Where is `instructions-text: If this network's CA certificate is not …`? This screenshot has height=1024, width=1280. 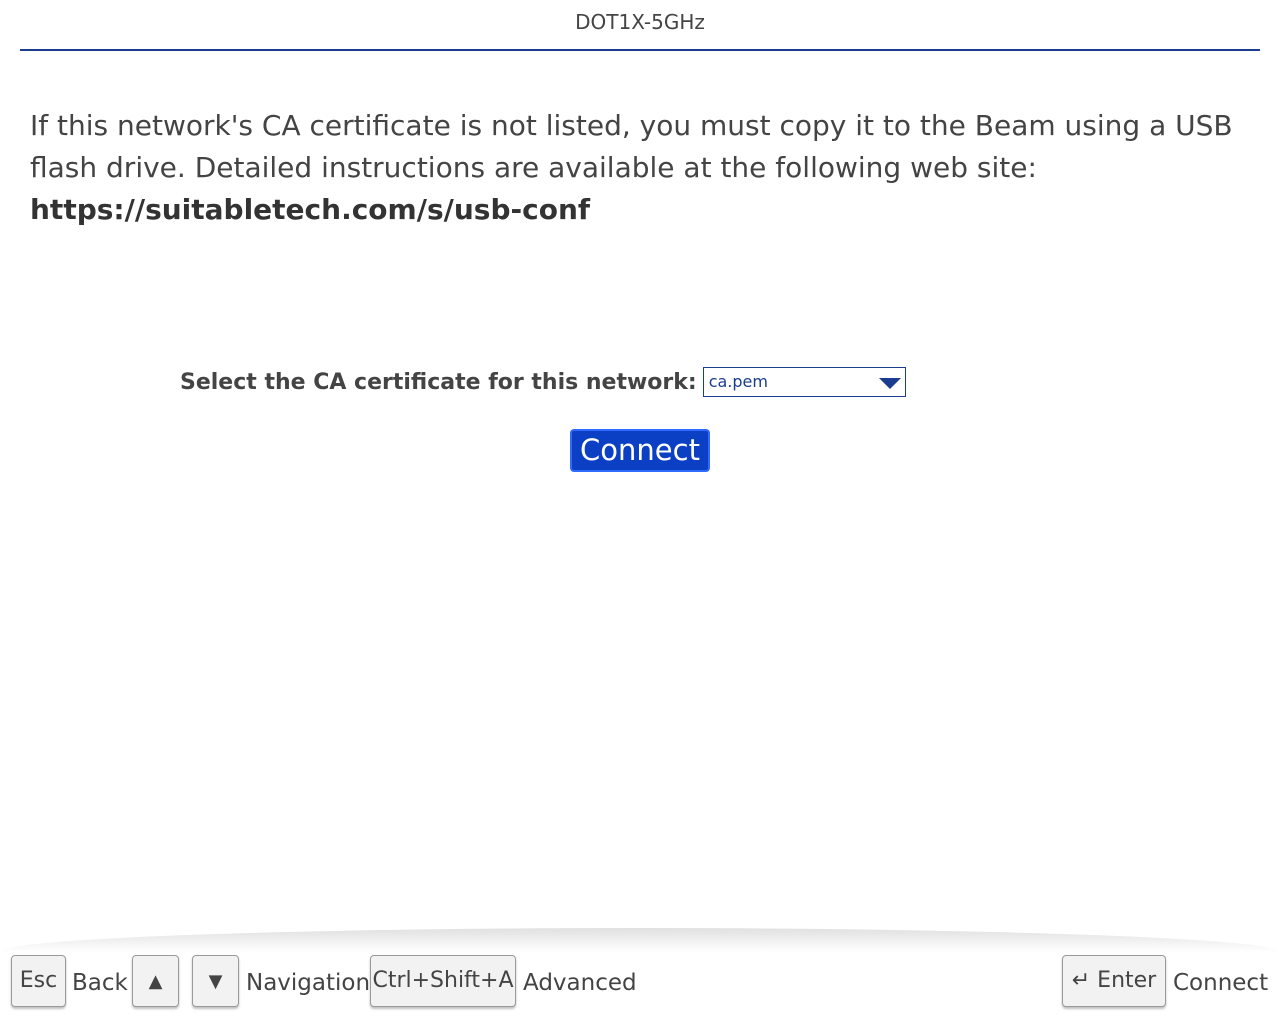
instructions-text: If this network's CA certificate is not … is located at coordinates (640, 168).